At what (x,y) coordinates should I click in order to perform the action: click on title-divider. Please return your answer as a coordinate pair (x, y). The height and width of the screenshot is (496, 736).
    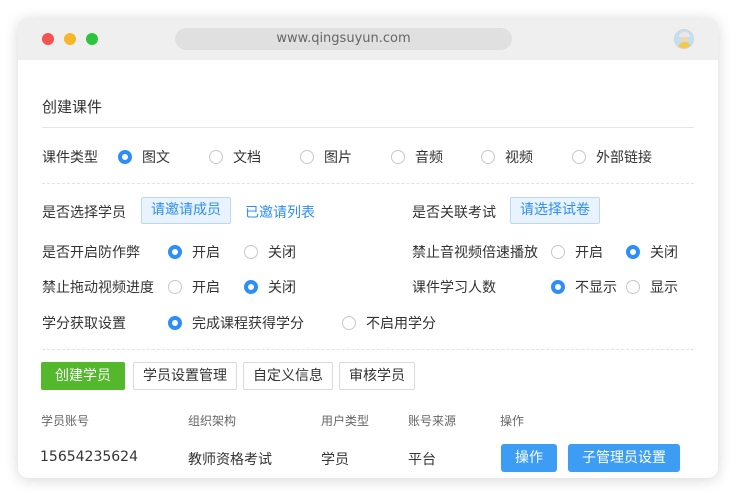
    Looking at the image, I should click on (368, 127).